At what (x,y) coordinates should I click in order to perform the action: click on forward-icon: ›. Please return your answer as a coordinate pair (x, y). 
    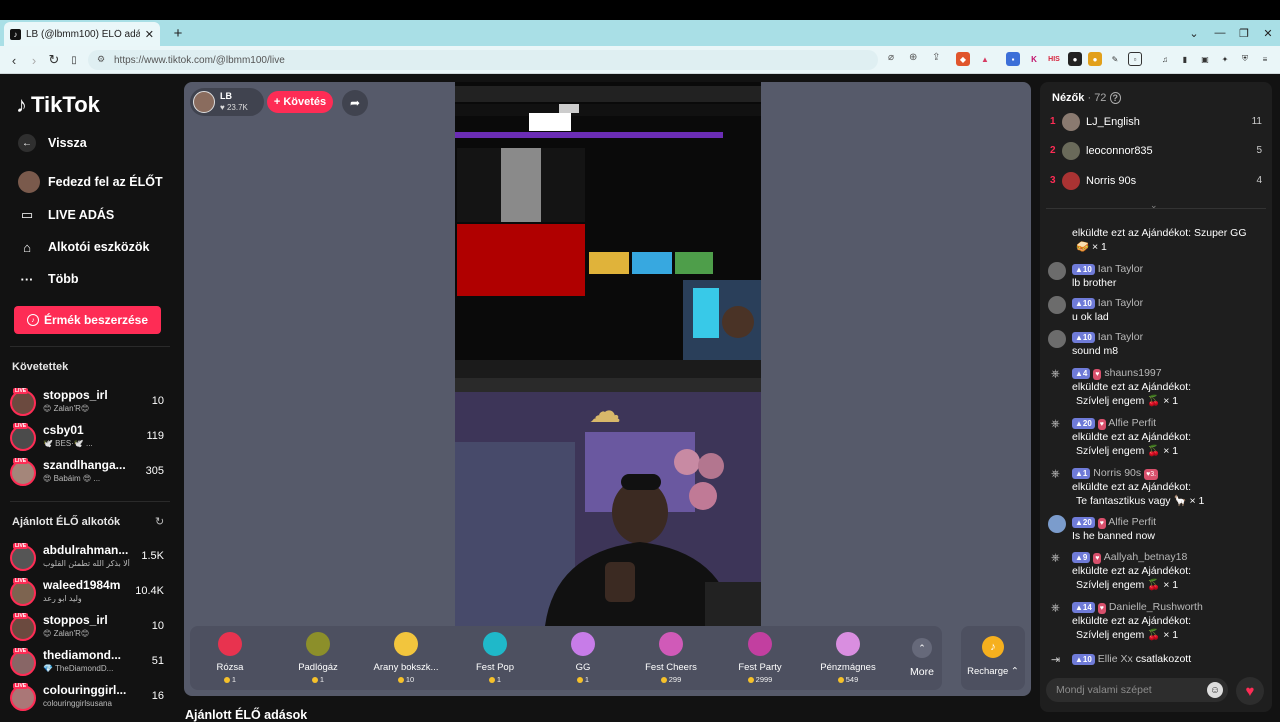
    Looking at the image, I should click on (34, 60).